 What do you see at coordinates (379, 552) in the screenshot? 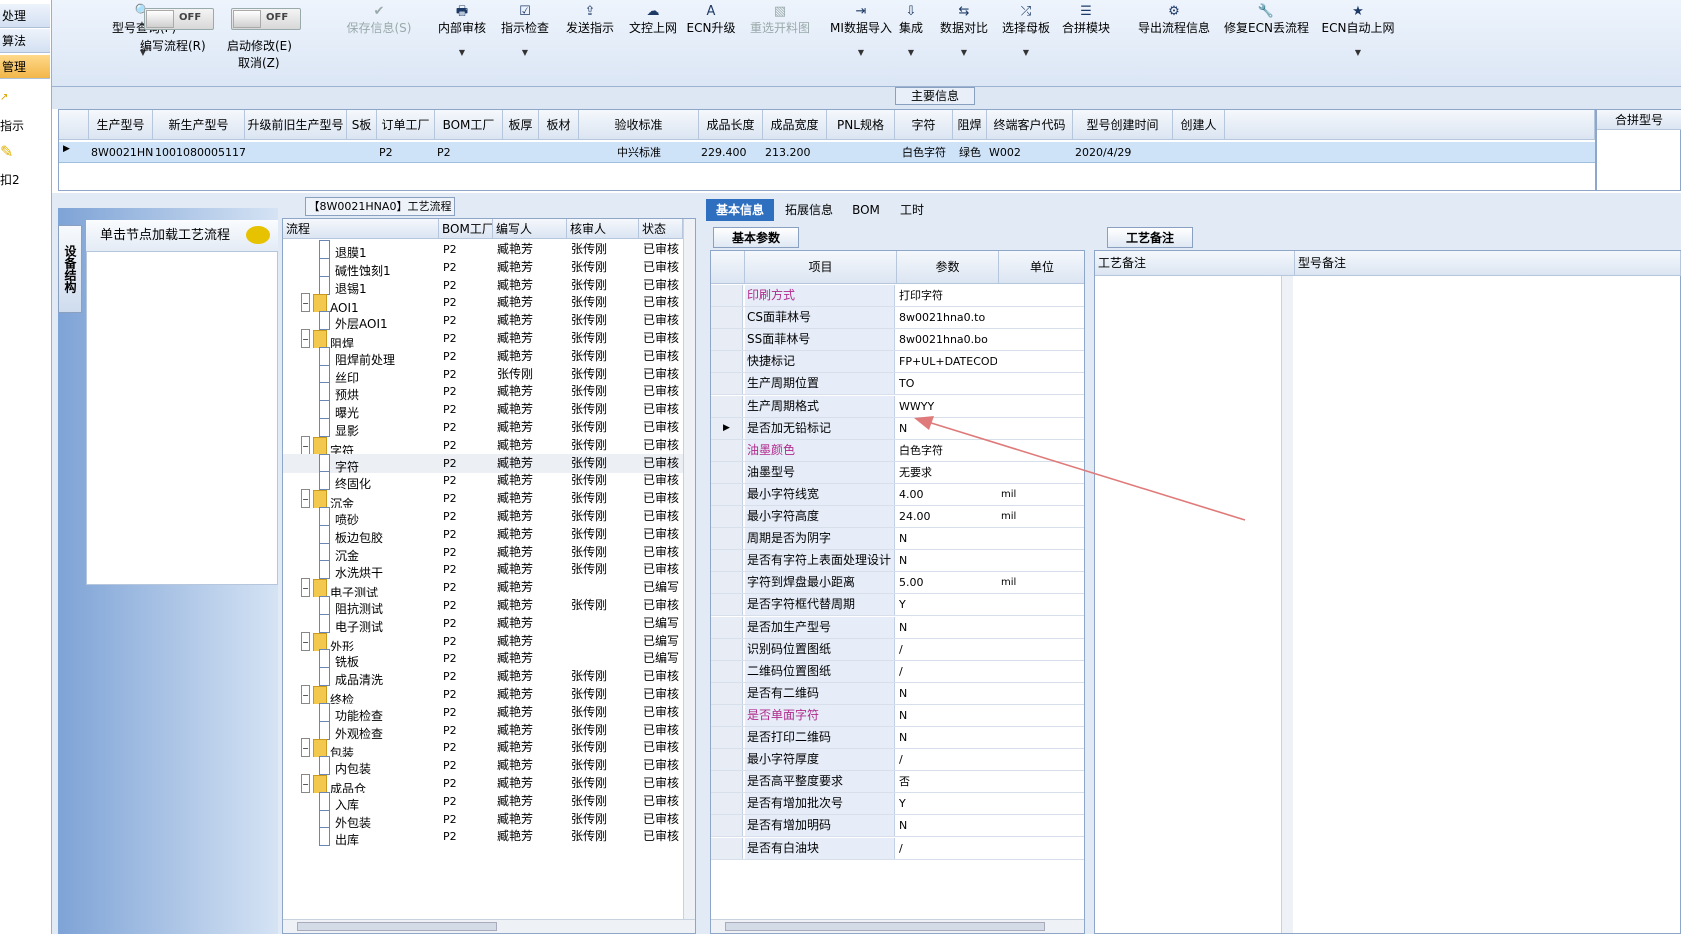
I see `flow-node-name: 沉金` at bounding box center [379, 552].